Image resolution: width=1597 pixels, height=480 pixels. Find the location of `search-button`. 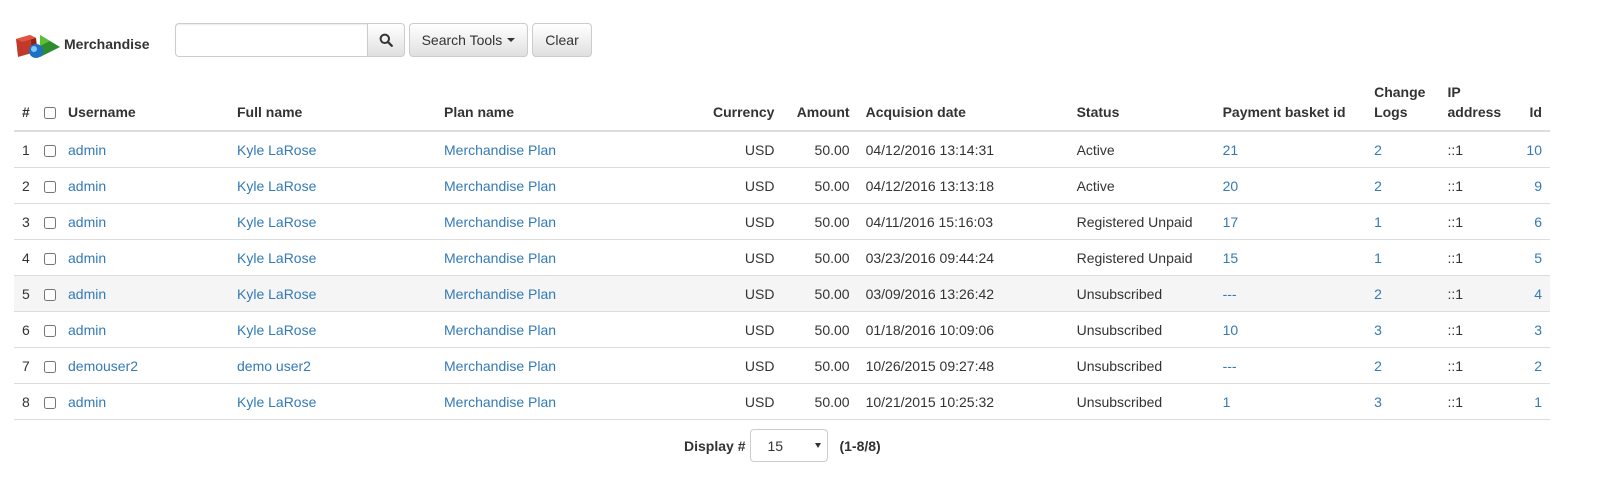

search-button is located at coordinates (385, 40).